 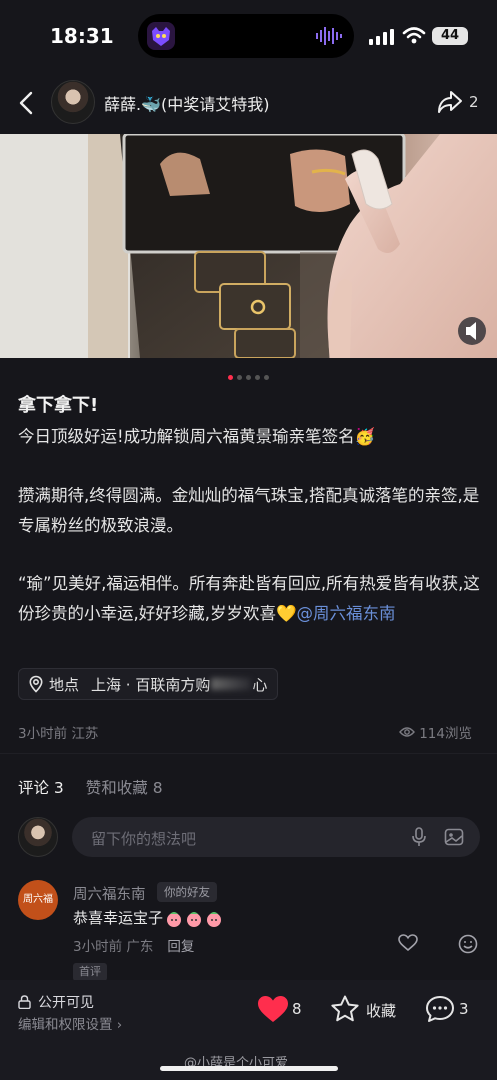 I want to click on post-paragraph-1: 今日顶级好运!成功解锁周六福黄景瑜亲笔签名🥳, so click(x=197, y=436).